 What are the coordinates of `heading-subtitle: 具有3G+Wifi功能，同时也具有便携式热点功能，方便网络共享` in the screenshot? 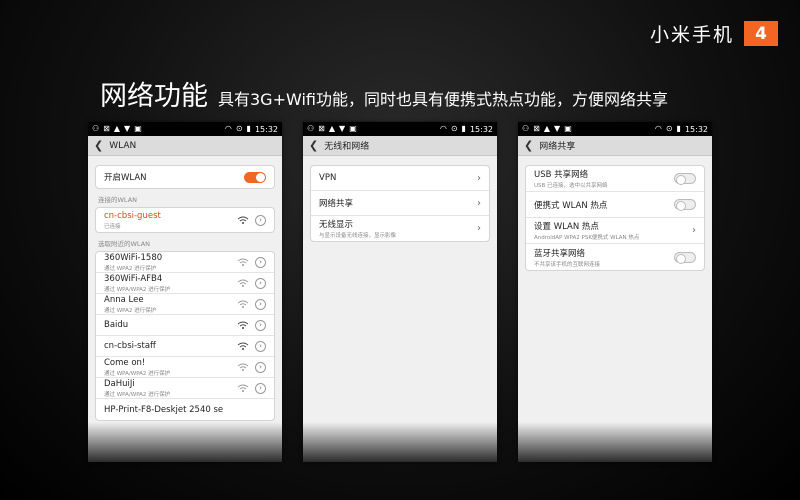 It's located at (443, 99).